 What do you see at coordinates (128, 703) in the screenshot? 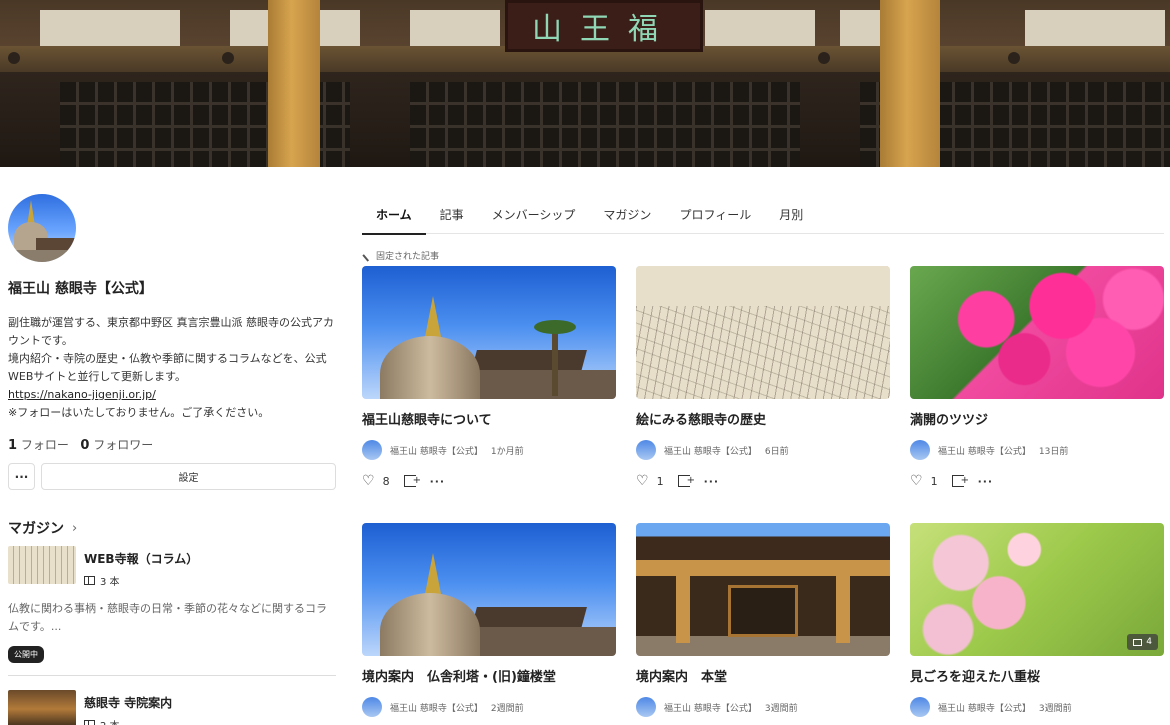
I see `magazine-title: 慈眼寺 寺院案内` at bounding box center [128, 703].